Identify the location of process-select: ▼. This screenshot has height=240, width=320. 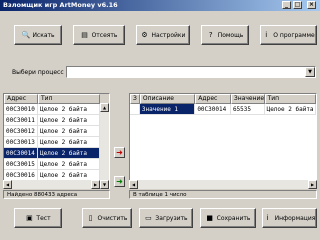
(191, 72).